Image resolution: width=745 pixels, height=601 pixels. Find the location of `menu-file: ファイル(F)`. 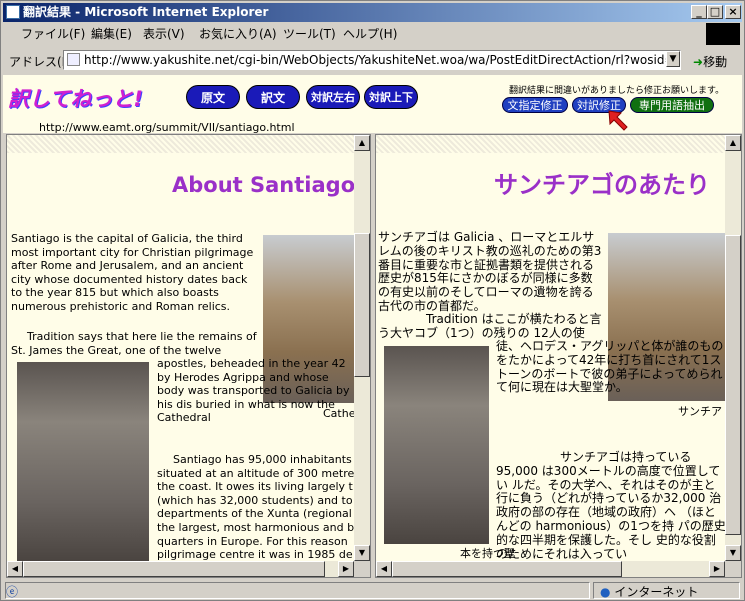

menu-file: ファイル(F) is located at coordinates (53, 34).